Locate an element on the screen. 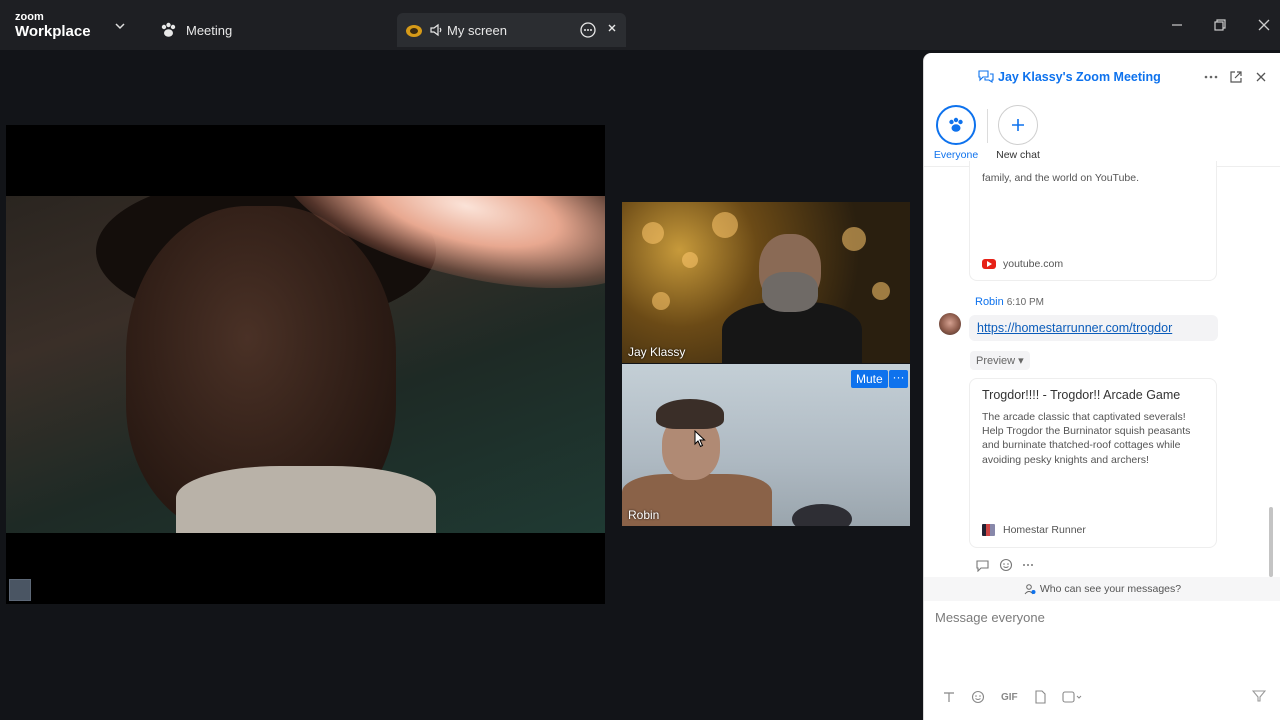 Image resolution: width=1280 pixels, height=720 pixels. recipient-everyone: Everyone is located at coordinates (956, 133).